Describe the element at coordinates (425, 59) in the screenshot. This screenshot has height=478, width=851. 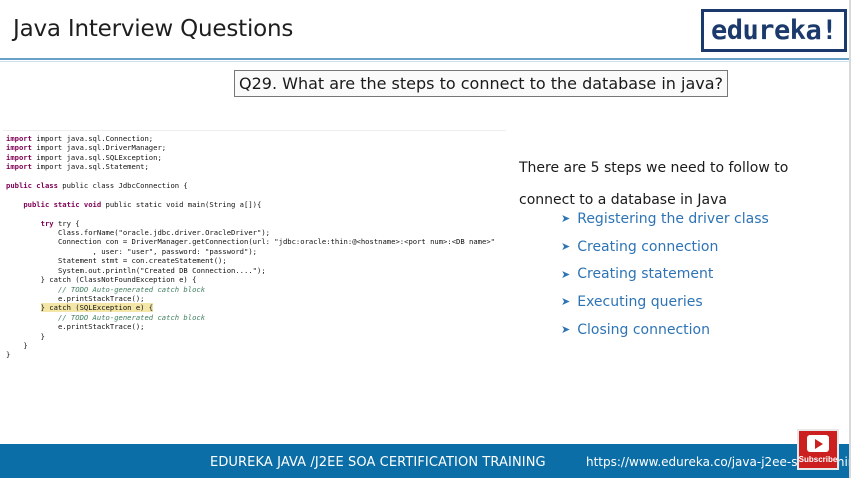
I see `header-divider` at that location.